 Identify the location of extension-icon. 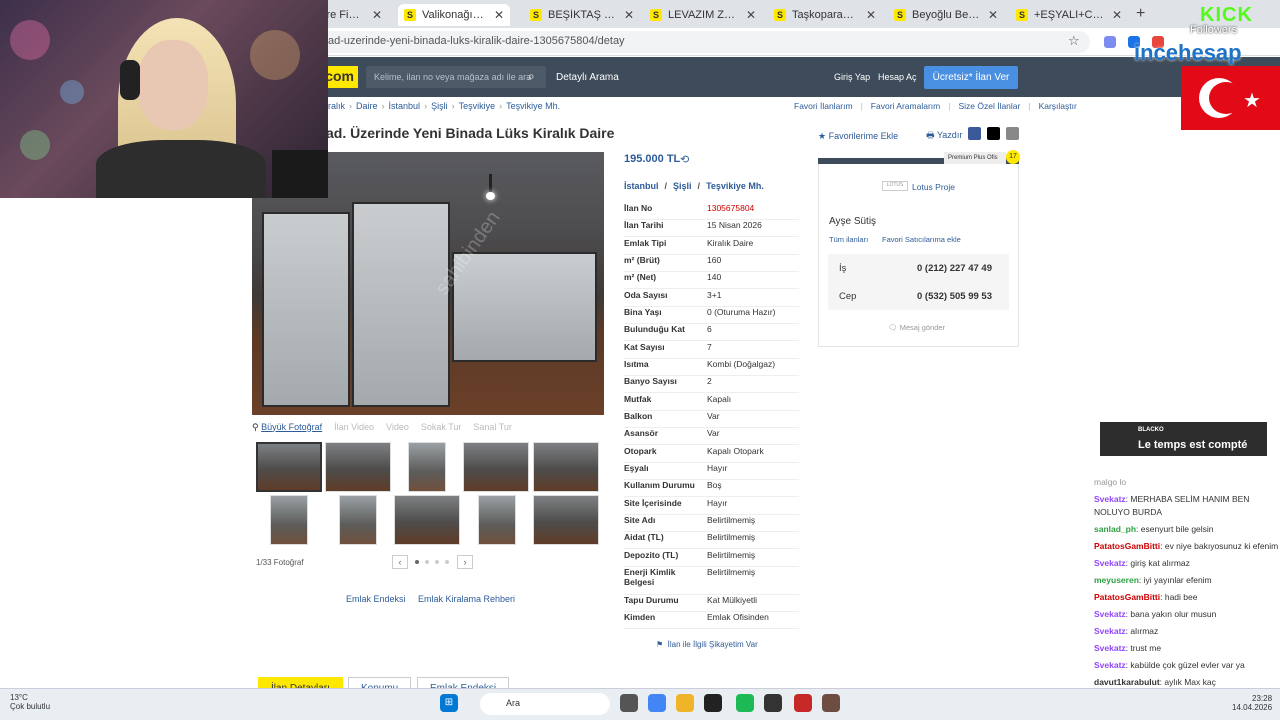
(1110, 42).